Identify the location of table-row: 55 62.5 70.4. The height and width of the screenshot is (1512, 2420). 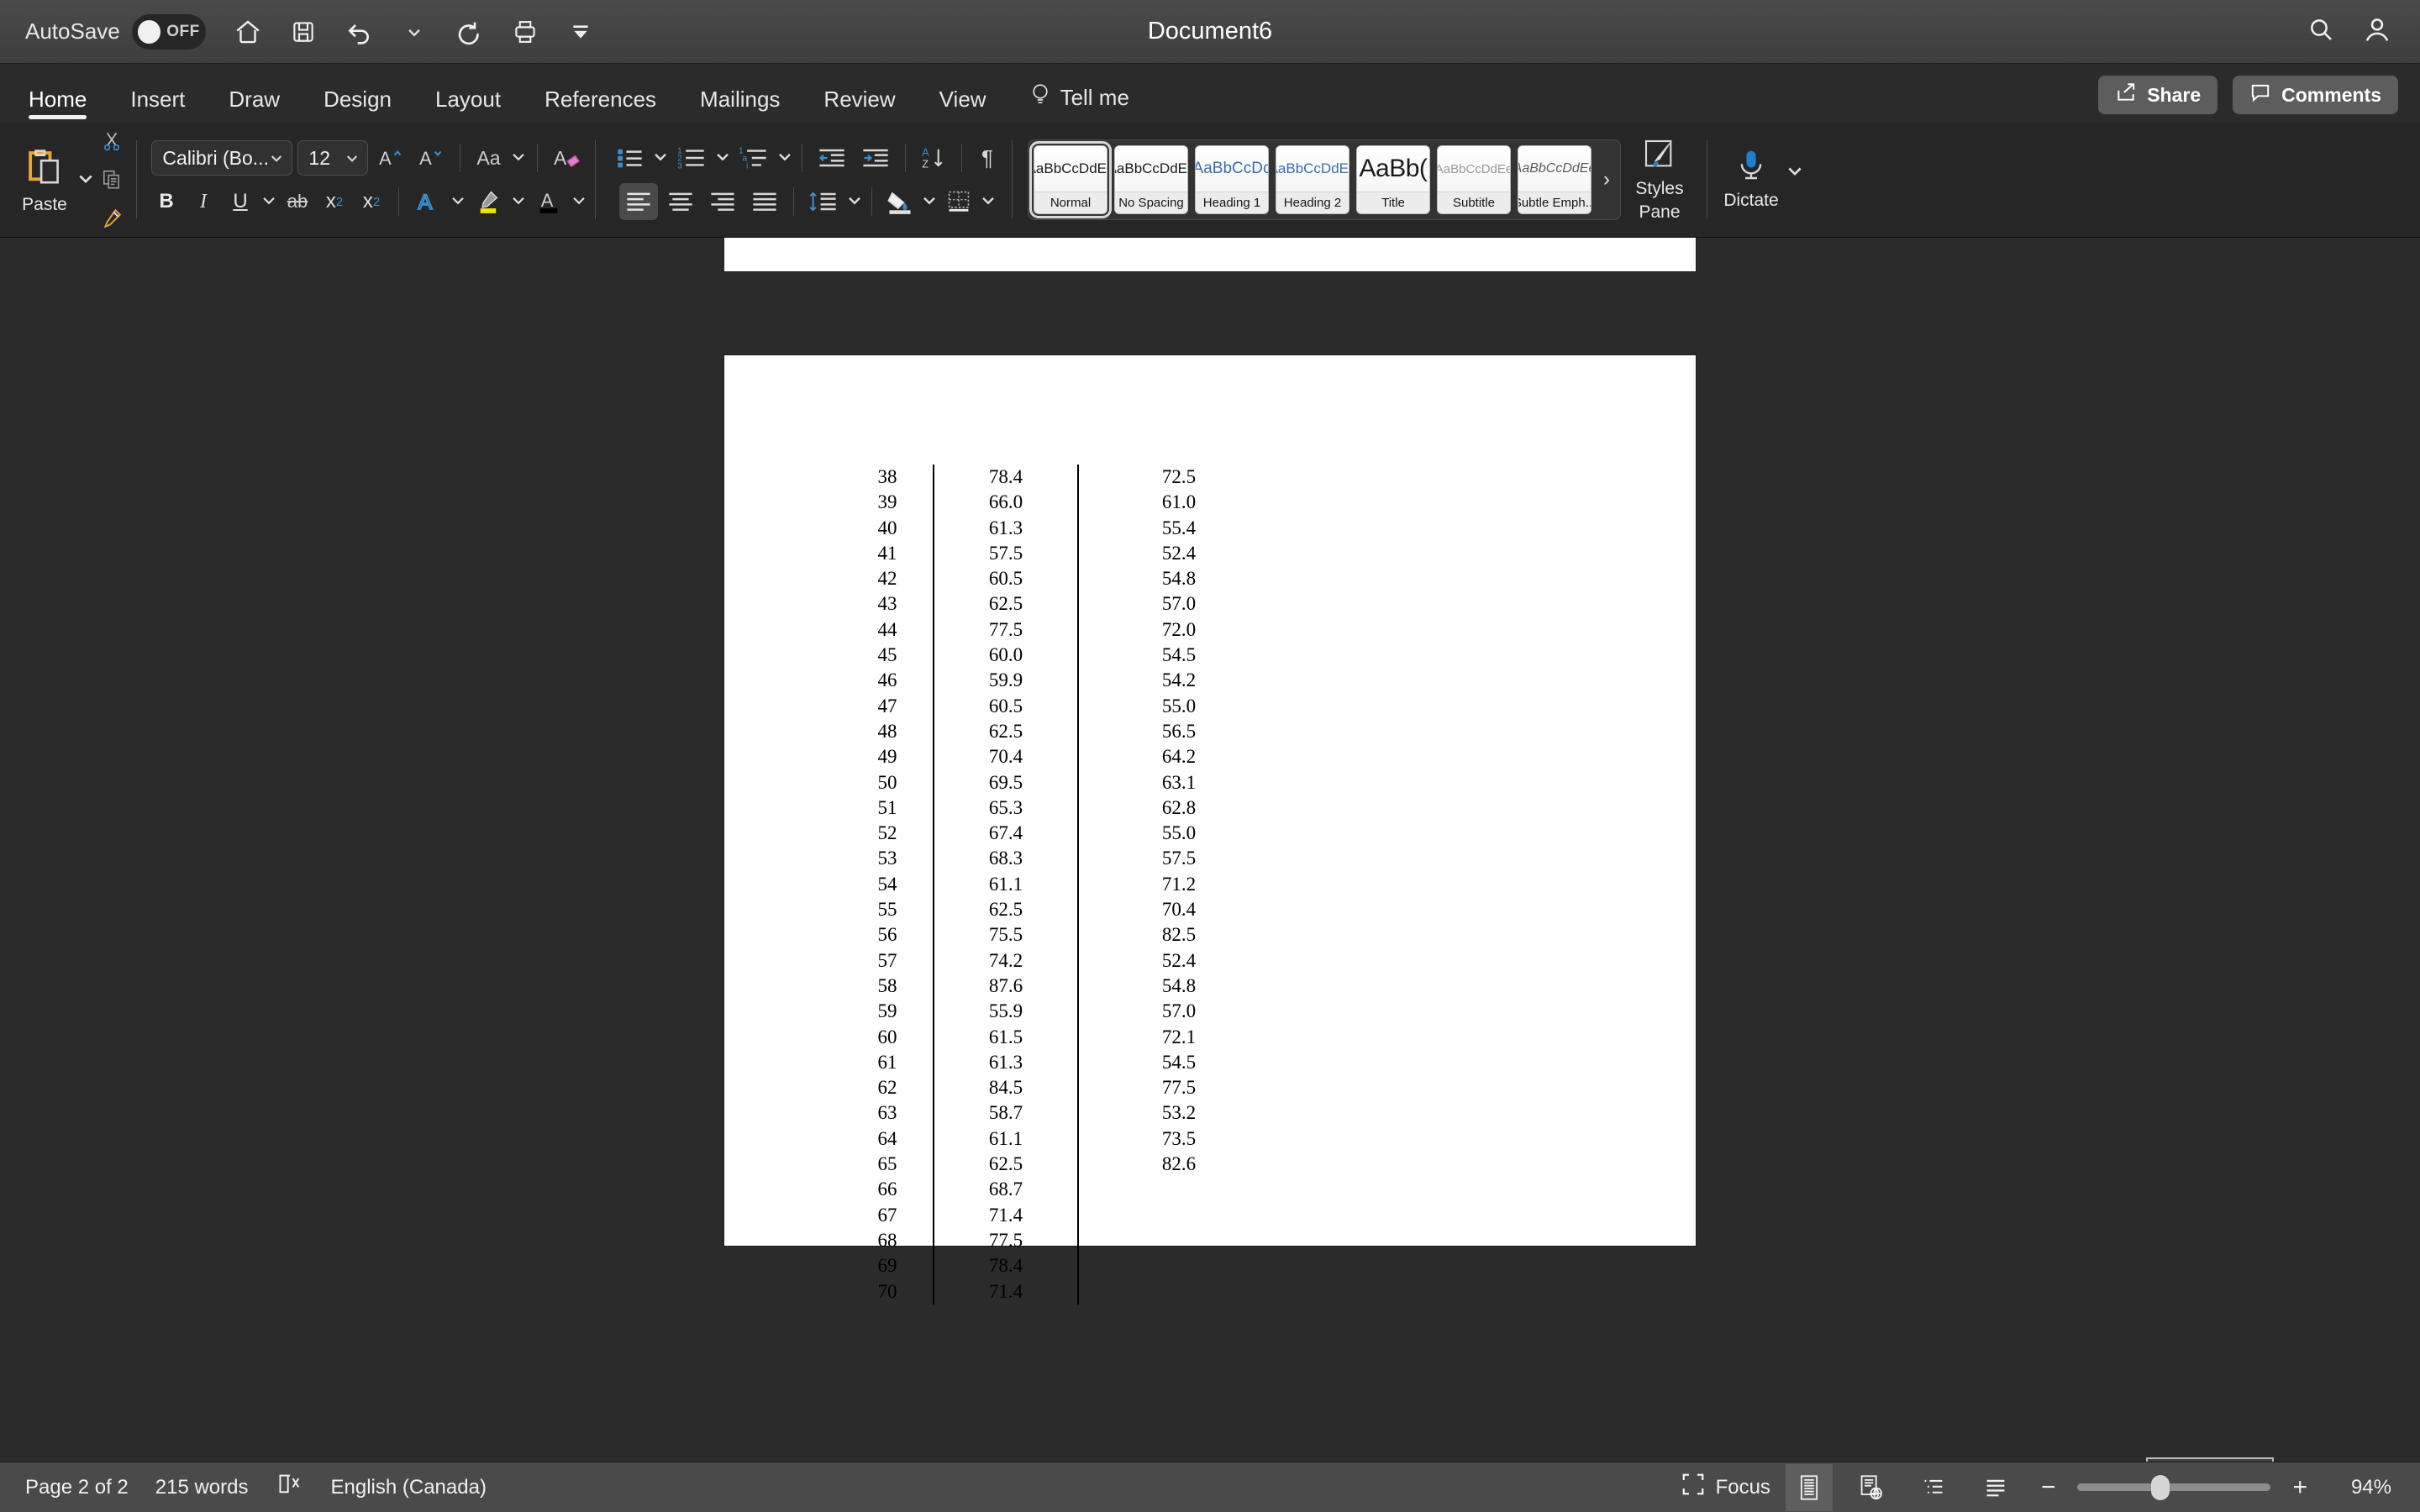
(1046, 910).